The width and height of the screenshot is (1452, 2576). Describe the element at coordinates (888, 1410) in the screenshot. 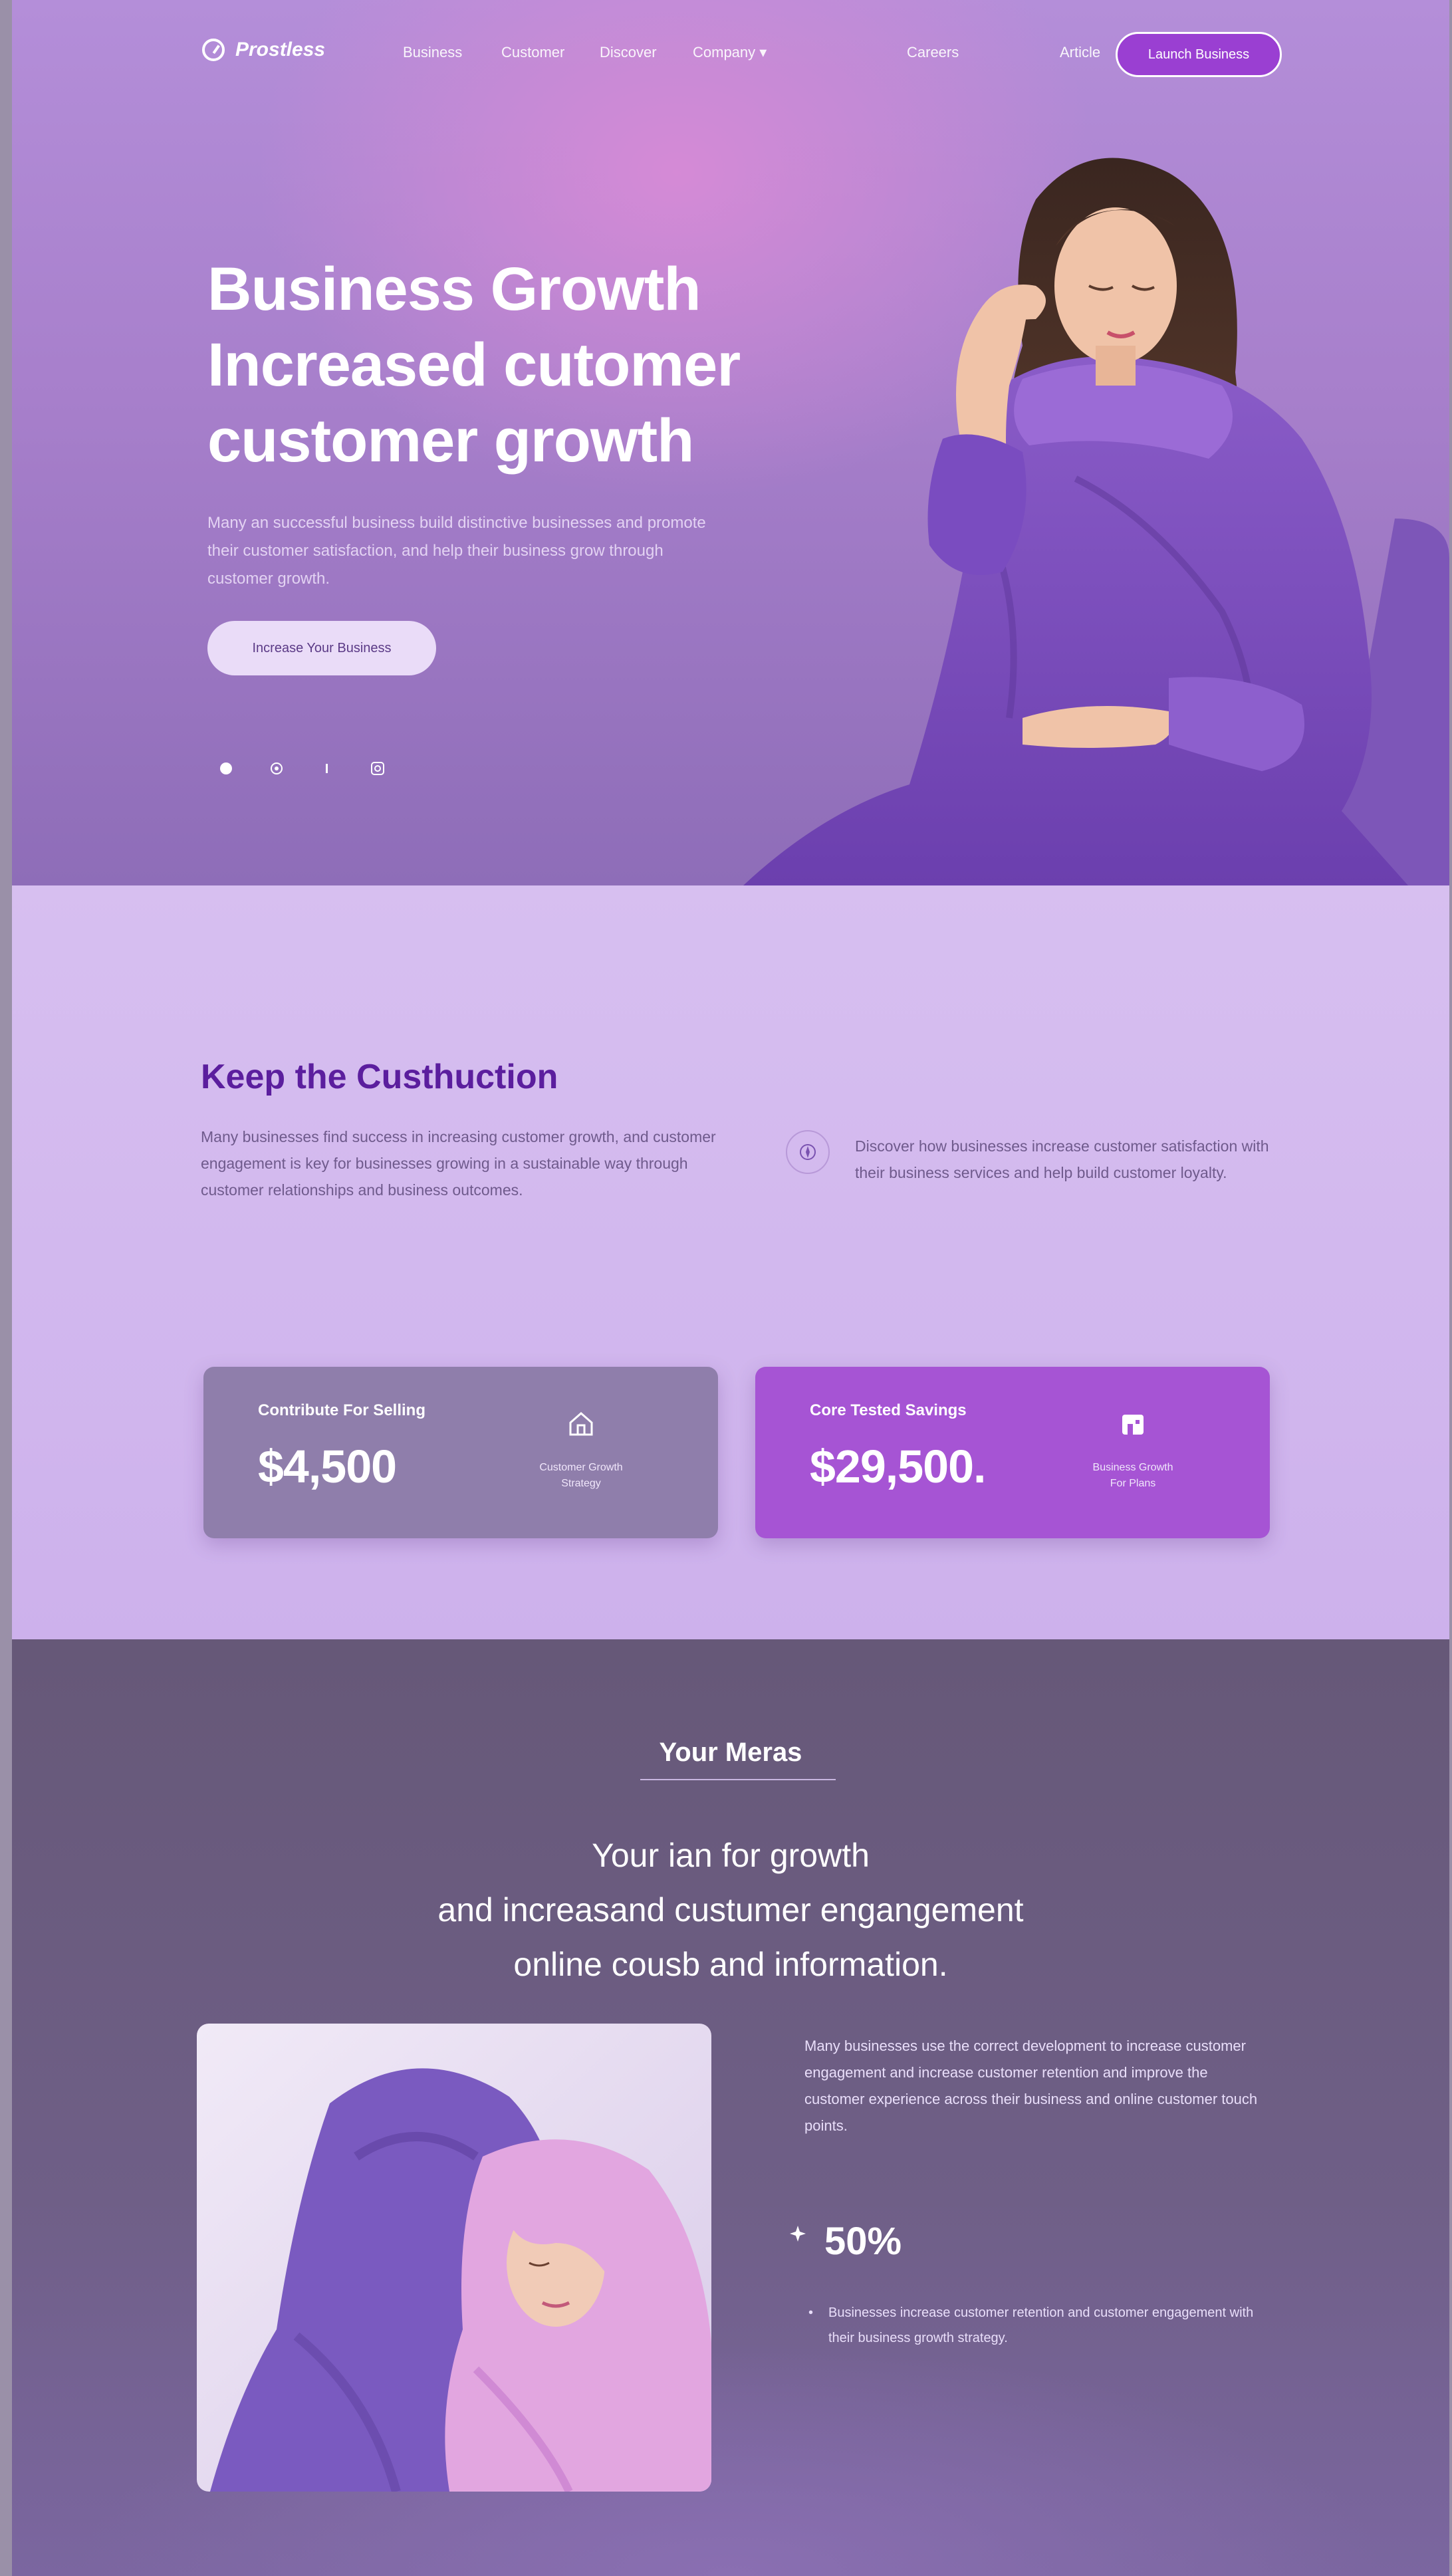

I see `stat-card-label: Core Tested Savings` at that location.